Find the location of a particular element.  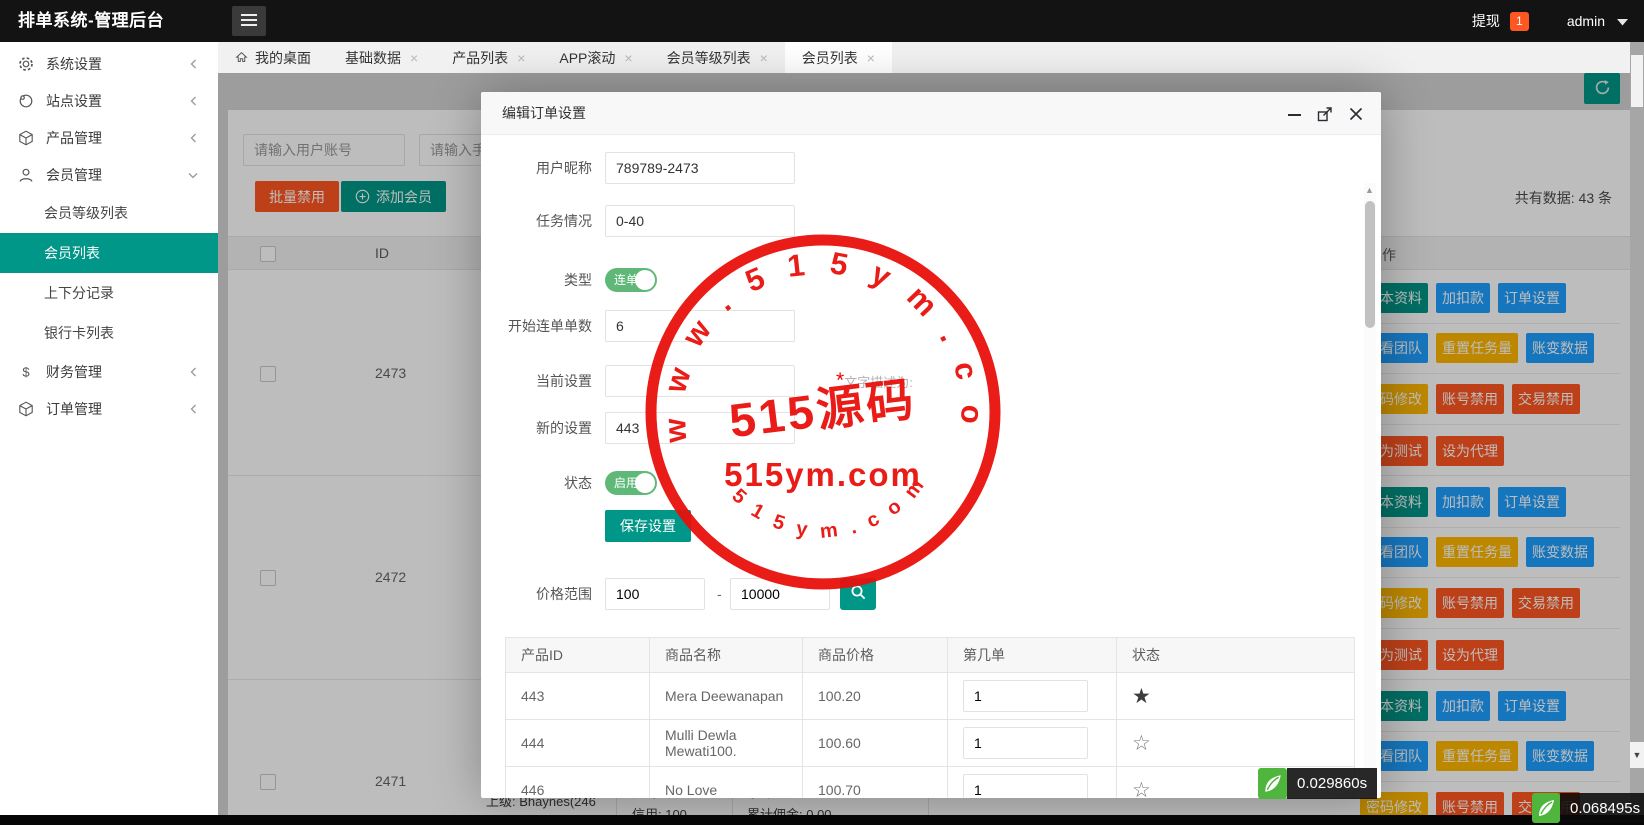

minimize-icon is located at coordinates (1294, 114).